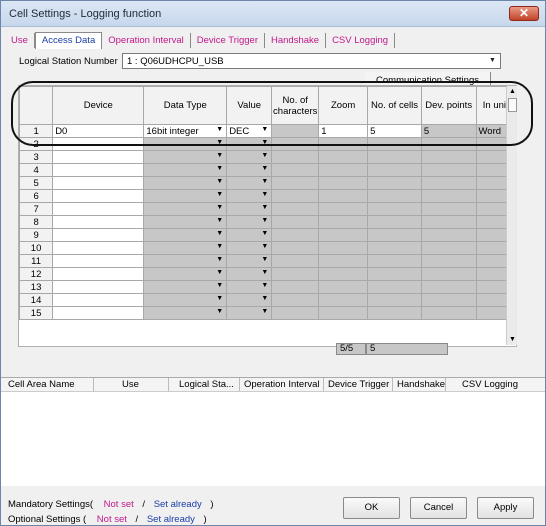  I want to click on col-csv-logging: CSV Logging, so click(495, 384).